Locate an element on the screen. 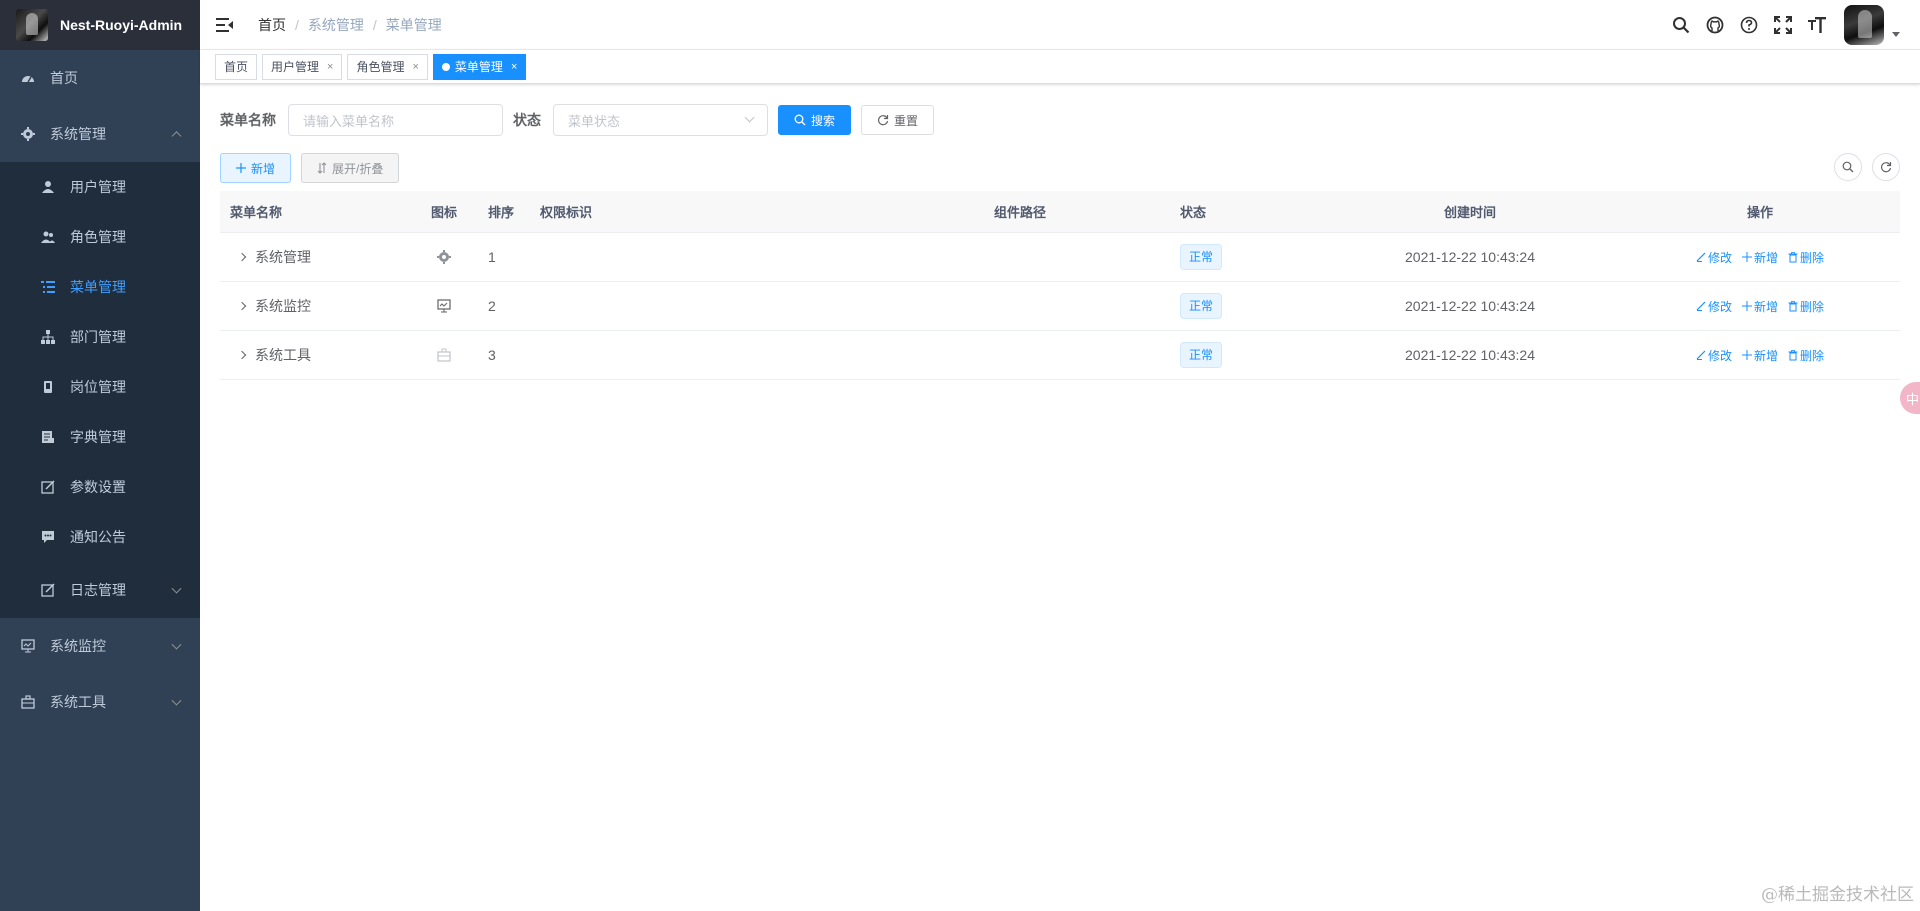 The width and height of the screenshot is (1920, 911). sidebar-item-menu: 菜单管理 is located at coordinates (100, 287).